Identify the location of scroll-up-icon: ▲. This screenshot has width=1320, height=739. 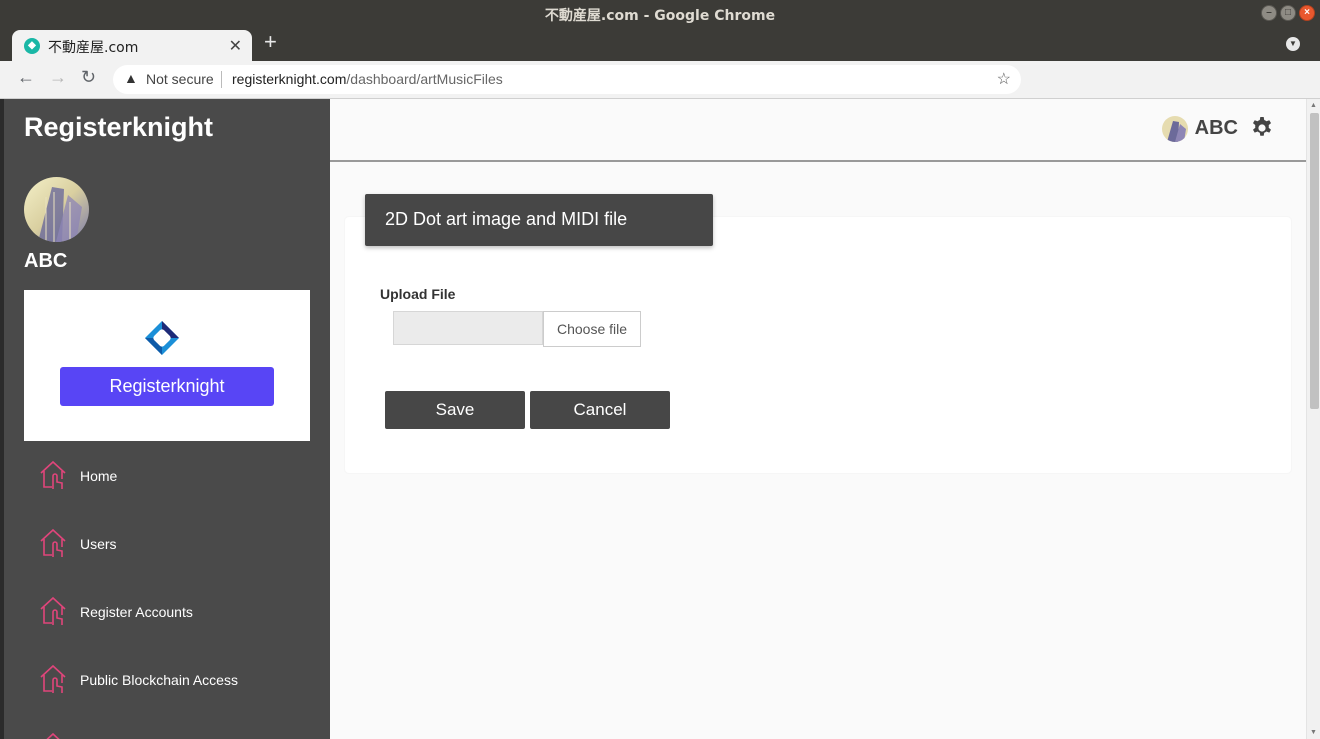
(1313, 105).